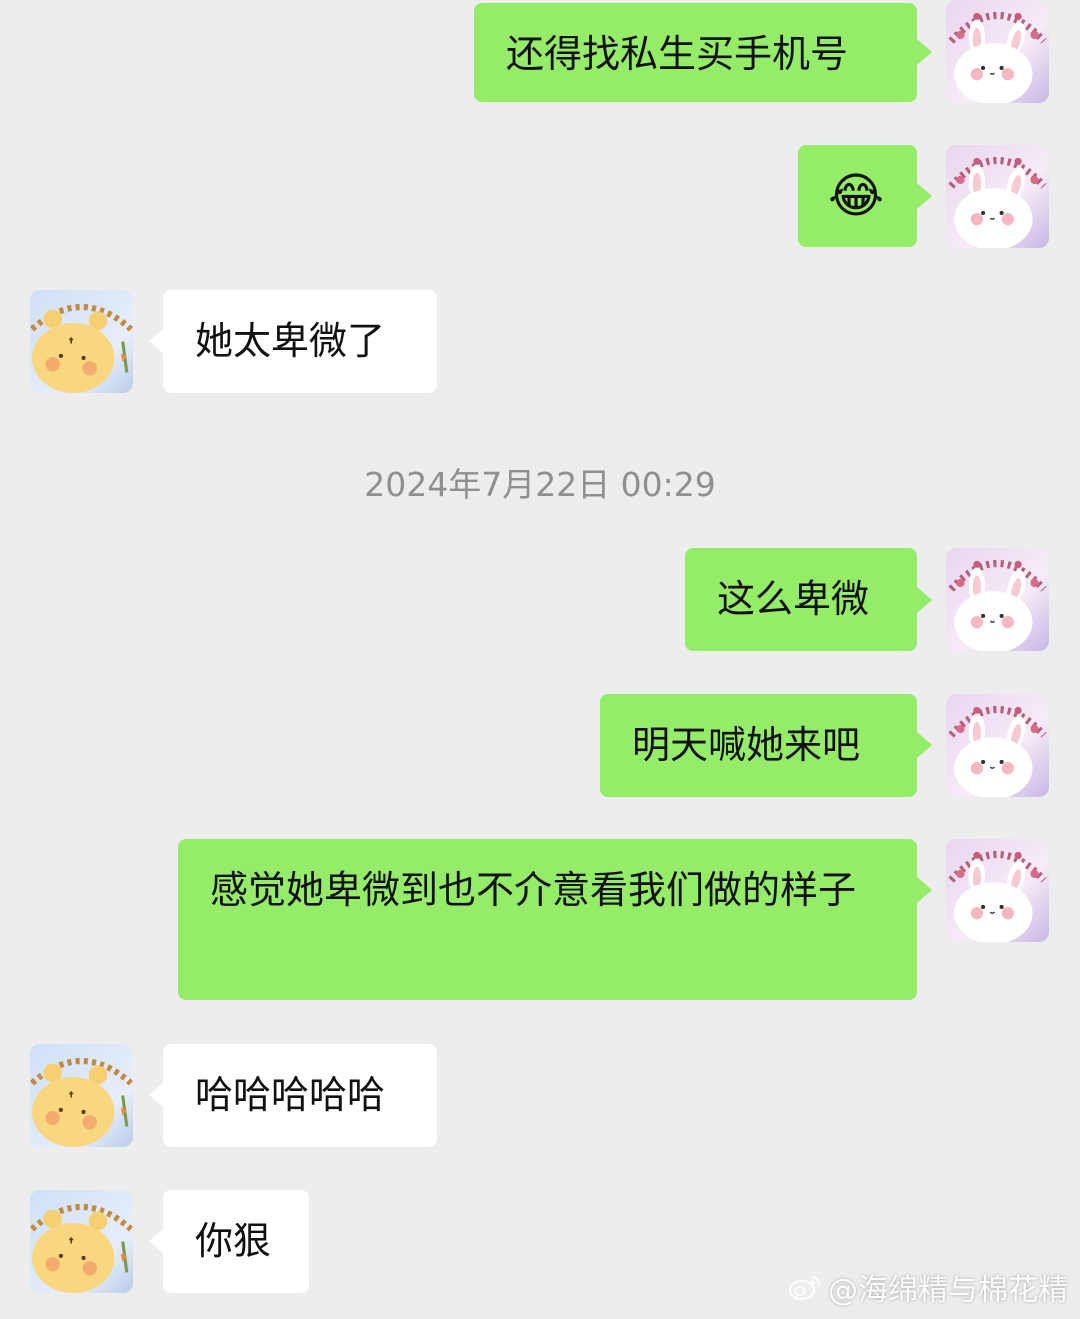 This screenshot has width=1080, height=1319. Describe the element at coordinates (804, 1288) in the screenshot. I see `weibo-logo-icon` at that location.